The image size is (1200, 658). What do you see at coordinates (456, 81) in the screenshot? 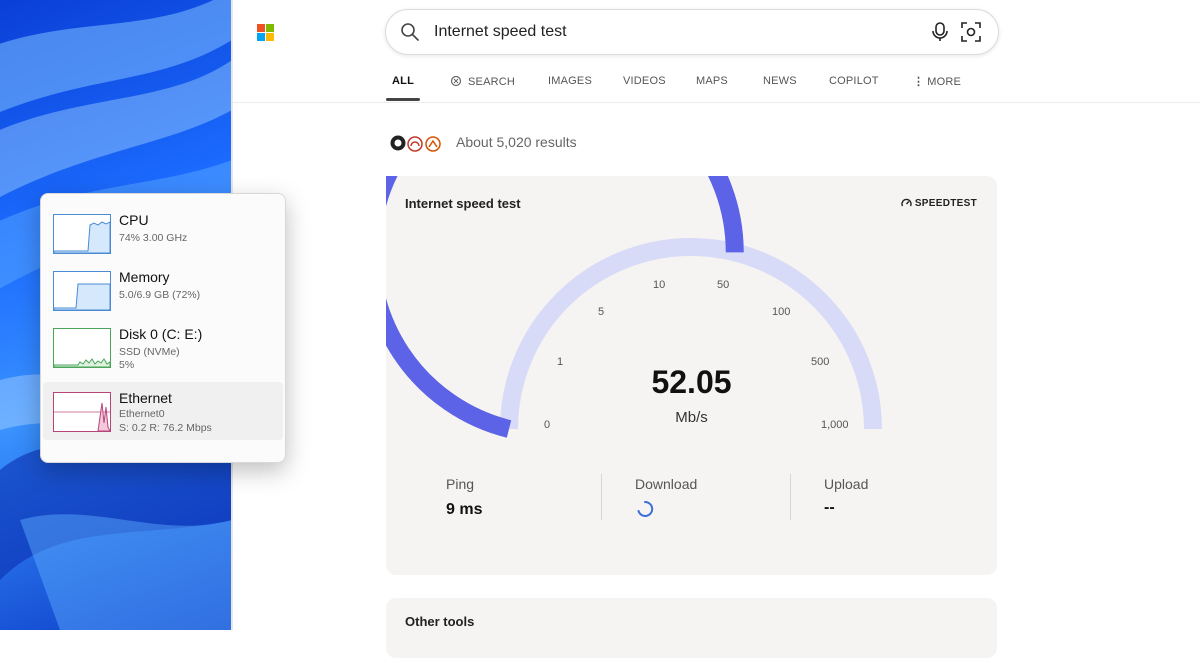
I see `copilot-search-icon` at bounding box center [456, 81].